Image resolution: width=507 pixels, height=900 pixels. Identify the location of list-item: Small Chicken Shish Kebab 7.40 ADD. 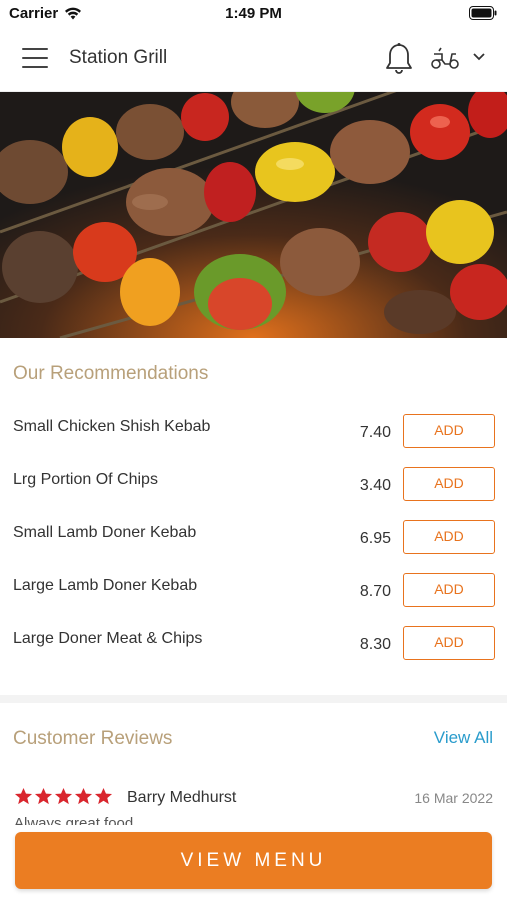
(253, 438).